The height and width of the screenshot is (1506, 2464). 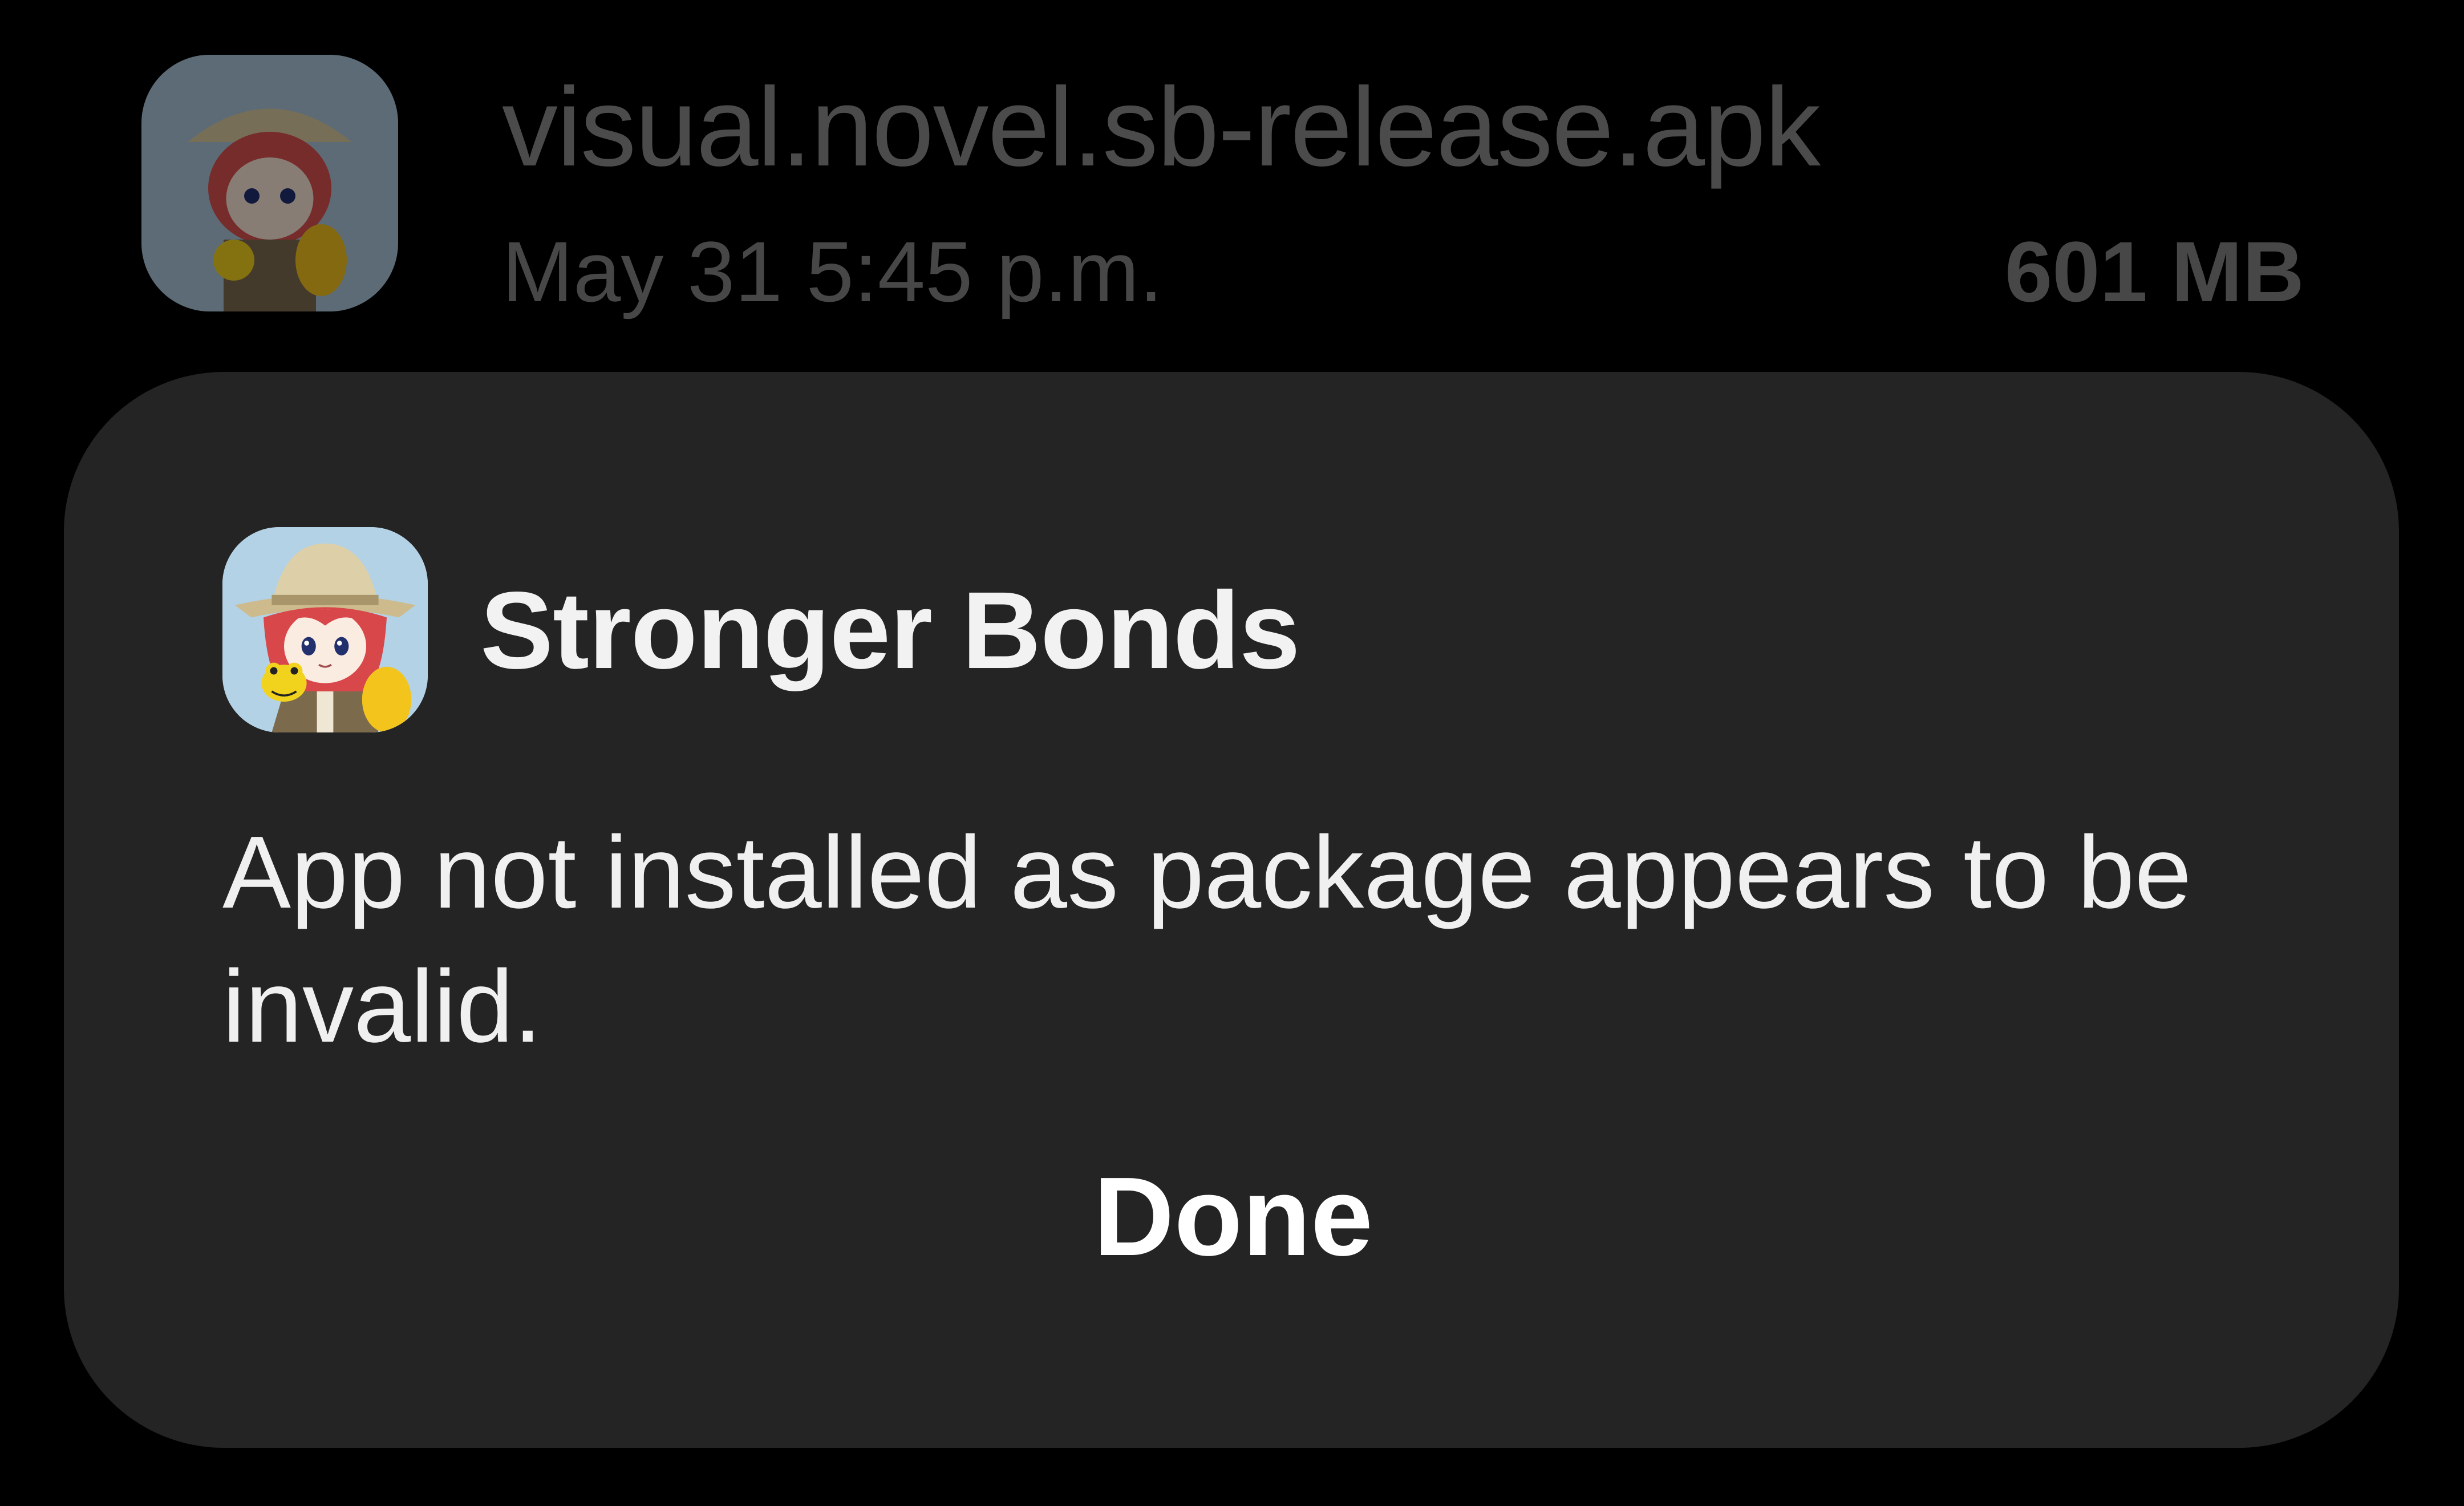 What do you see at coordinates (832, 271) in the screenshot?
I see `file-date: May 31 5:45 p.m.` at bounding box center [832, 271].